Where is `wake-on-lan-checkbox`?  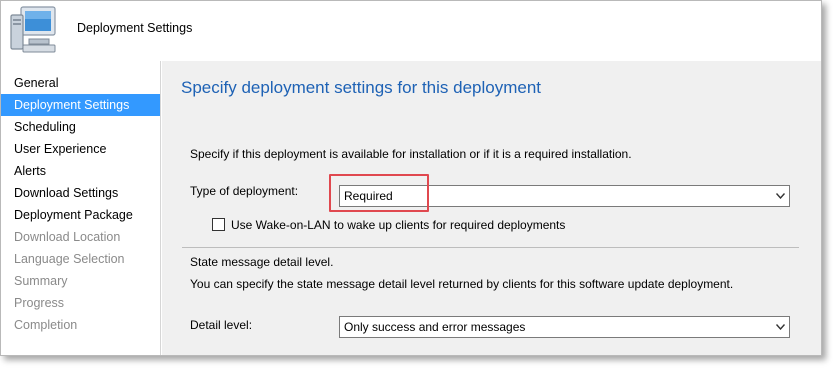
wake-on-lan-checkbox is located at coordinates (218, 224).